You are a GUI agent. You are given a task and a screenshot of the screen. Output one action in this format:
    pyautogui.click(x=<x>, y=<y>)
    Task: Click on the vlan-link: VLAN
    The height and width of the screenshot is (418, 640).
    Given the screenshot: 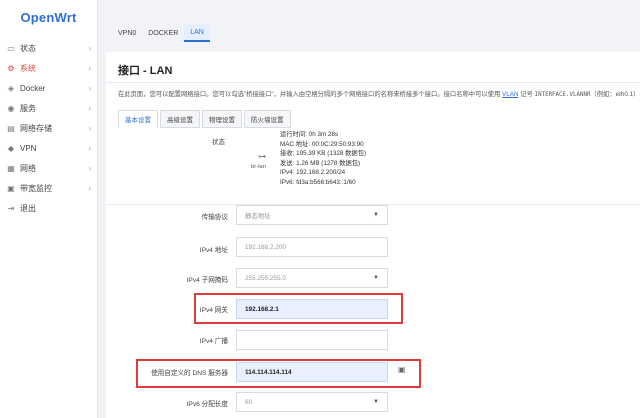 What is the action you would take?
    pyautogui.click(x=510, y=94)
    